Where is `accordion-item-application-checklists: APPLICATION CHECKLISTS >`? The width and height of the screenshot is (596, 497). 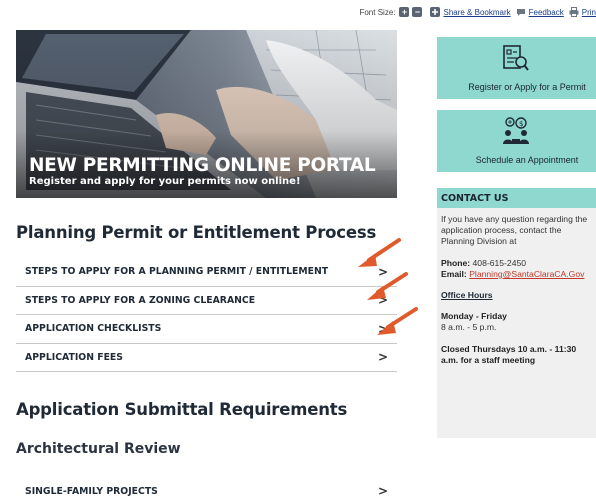
accordion-item-application-checklists: APPLICATION CHECKLISTS > is located at coordinates (206, 329).